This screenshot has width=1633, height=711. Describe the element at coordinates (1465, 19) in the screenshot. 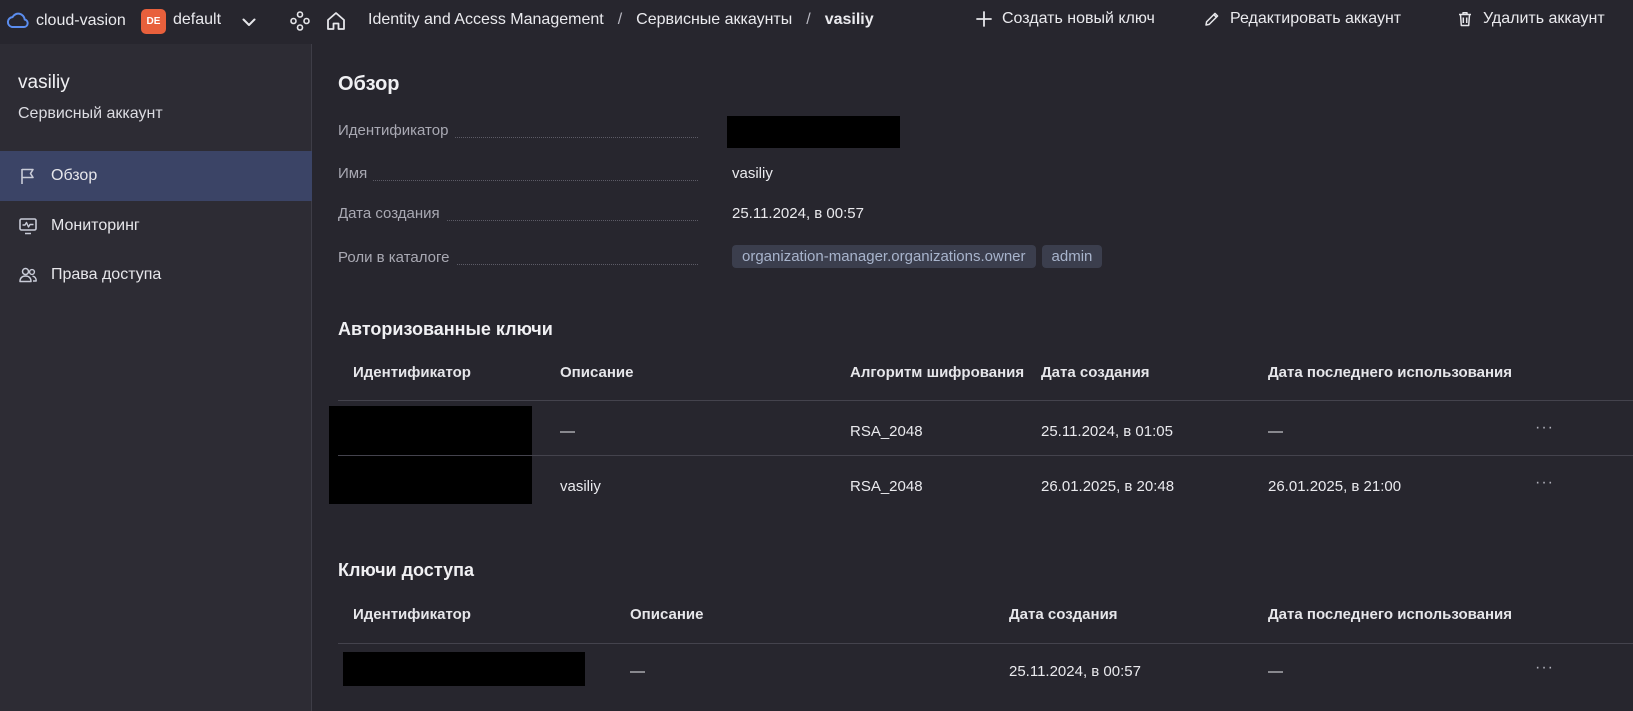

I see `trash-icon` at that location.